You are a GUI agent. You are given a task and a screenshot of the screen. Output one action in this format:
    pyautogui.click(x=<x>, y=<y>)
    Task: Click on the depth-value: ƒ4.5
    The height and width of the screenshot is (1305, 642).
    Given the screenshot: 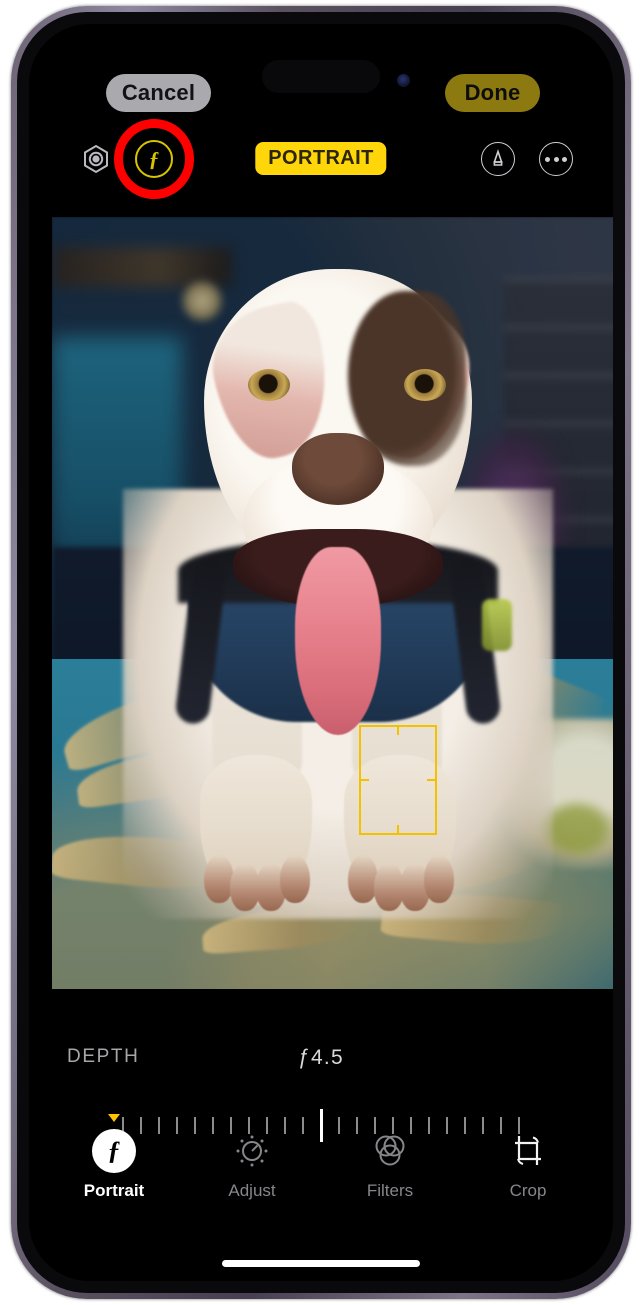 What is the action you would take?
    pyautogui.click(x=321, y=1057)
    